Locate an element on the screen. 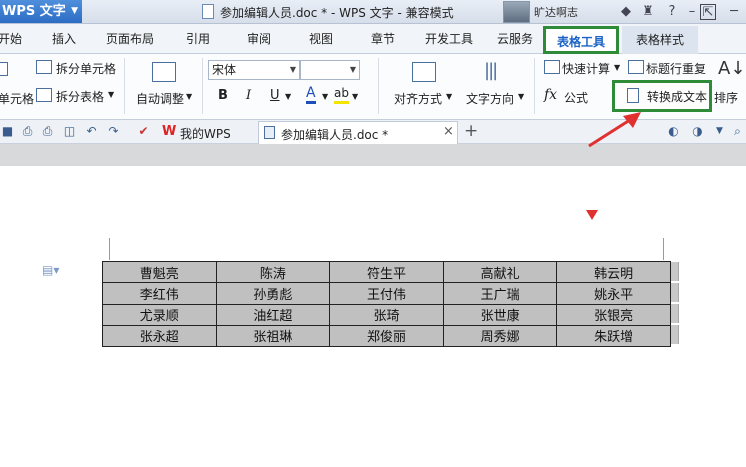  table-cell: 张永超 is located at coordinates (159, 336).